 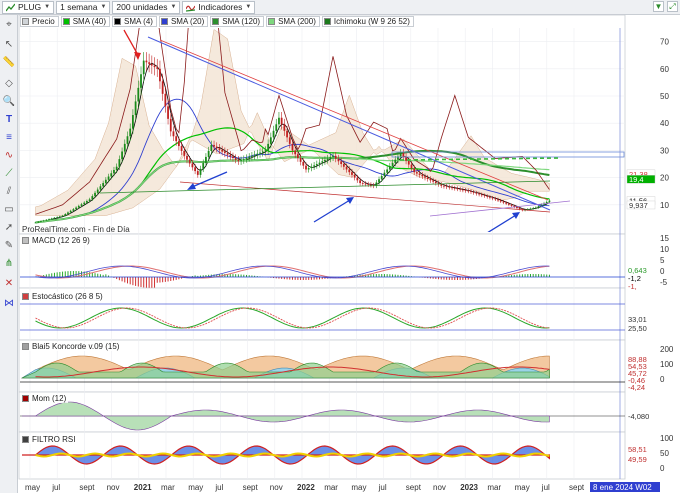 I want to click on mom-label-text: Mom (12), so click(x=49, y=398).